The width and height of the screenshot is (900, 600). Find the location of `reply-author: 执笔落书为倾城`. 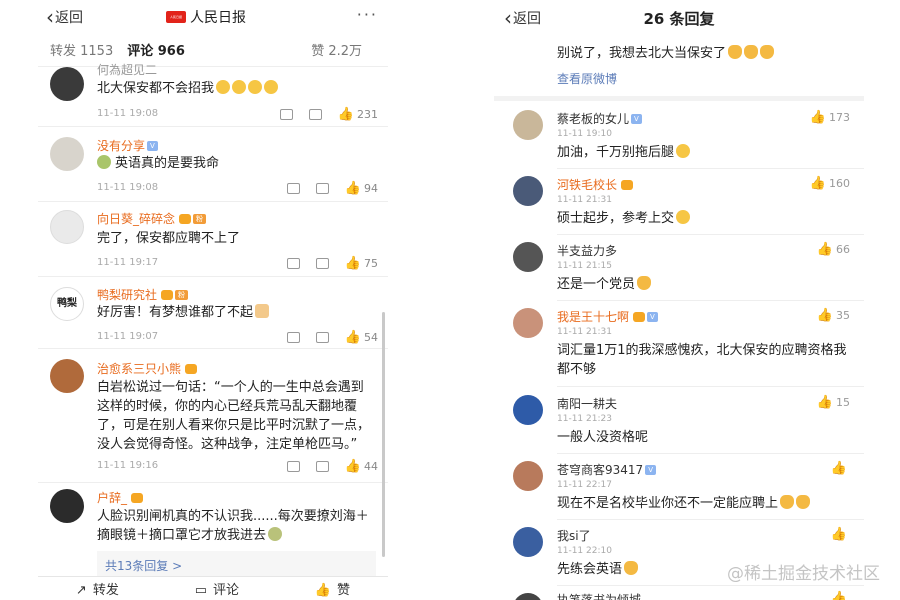

reply-author: 执笔落书为倾城 is located at coordinates (599, 595).